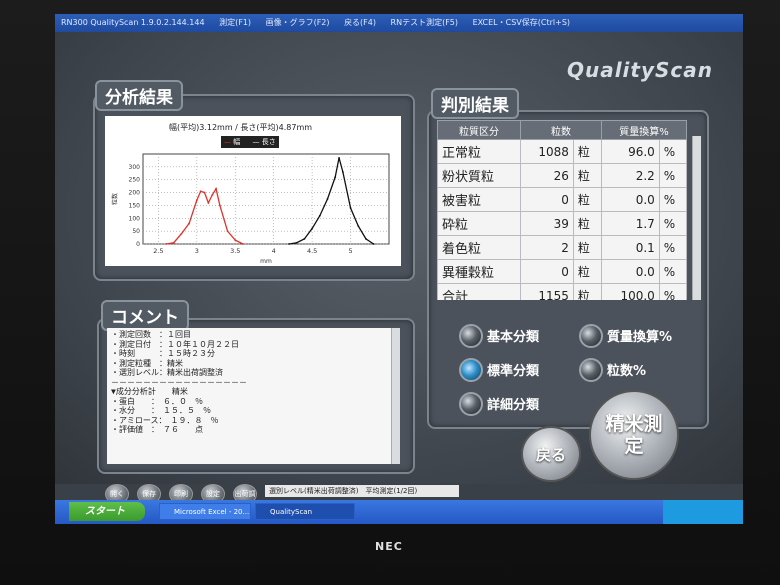 This screenshot has height=585, width=780. Describe the element at coordinates (591, 370) in the screenshot. I see `radio-count-percent` at that location.